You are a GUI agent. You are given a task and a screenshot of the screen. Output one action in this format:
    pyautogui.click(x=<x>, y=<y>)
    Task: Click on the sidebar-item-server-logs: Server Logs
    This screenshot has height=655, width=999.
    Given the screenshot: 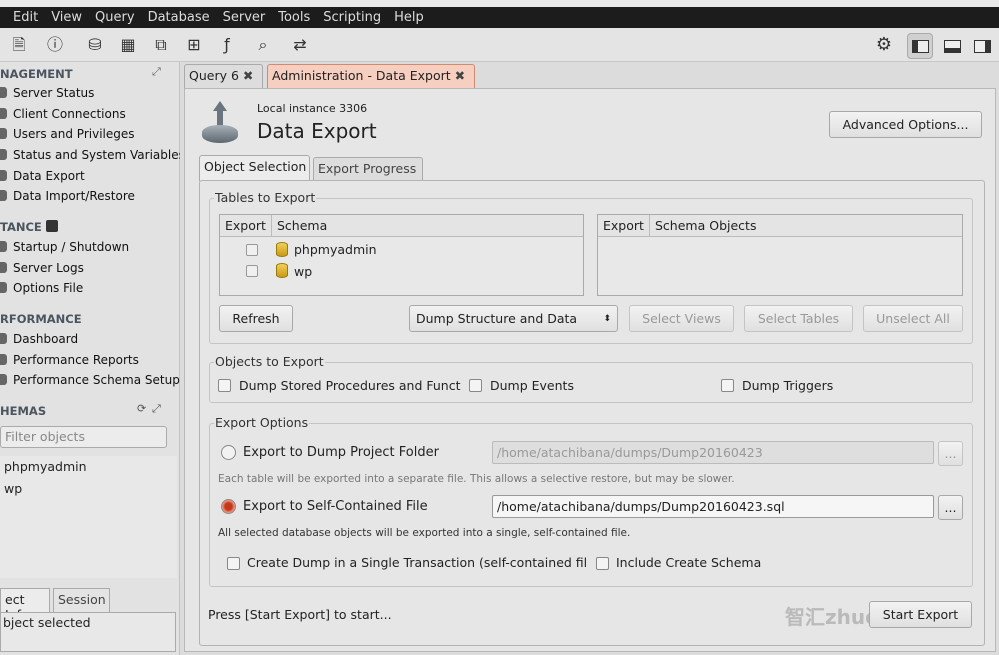 What is the action you would take?
    pyautogui.click(x=42, y=268)
    